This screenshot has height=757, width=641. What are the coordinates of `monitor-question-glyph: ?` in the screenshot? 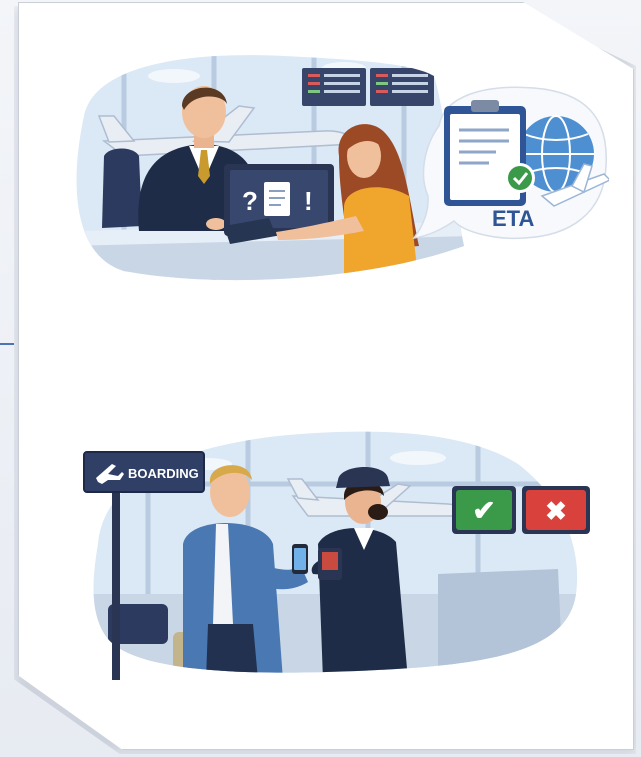 It's located at (250, 201).